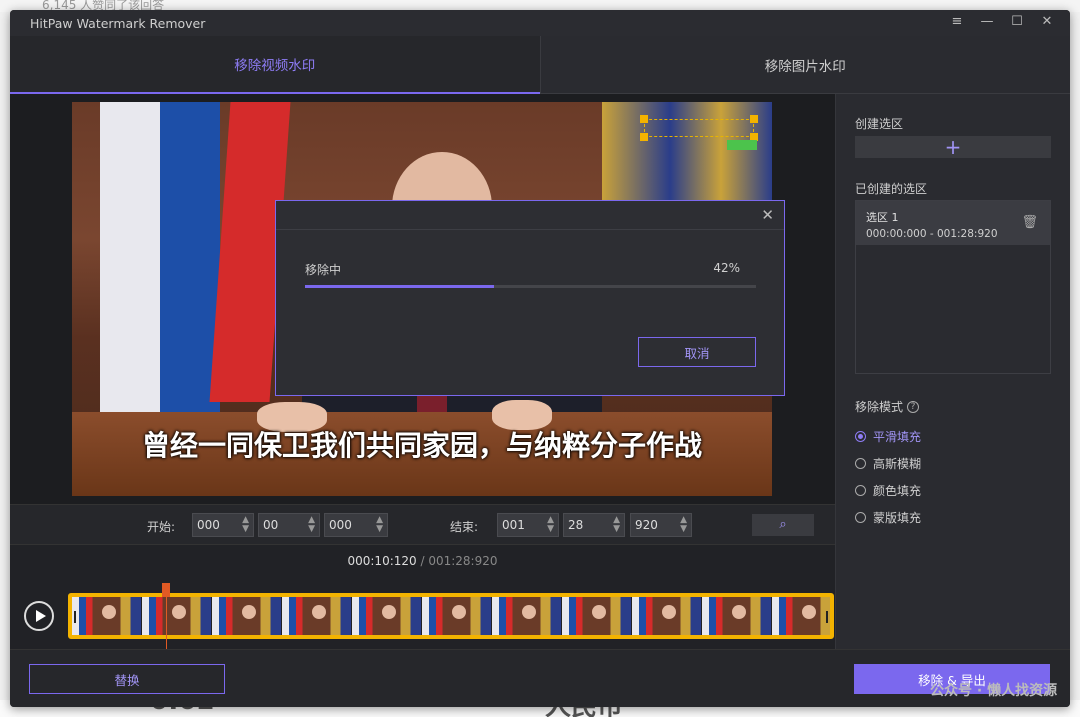 Image resolution: width=1080 pixels, height=717 pixels. What do you see at coordinates (400, 286) in the screenshot?
I see `progress-bar-fill` at bounding box center [400, 286].